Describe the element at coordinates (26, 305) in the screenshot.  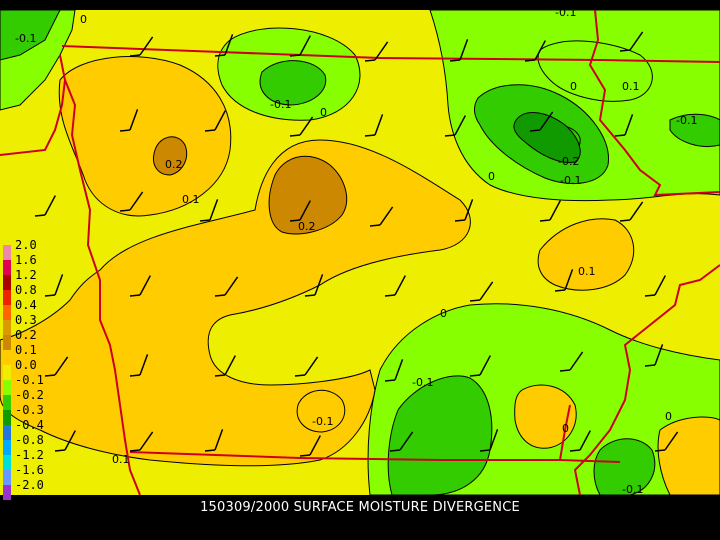
I see `legend-label: 0.4` at that location.